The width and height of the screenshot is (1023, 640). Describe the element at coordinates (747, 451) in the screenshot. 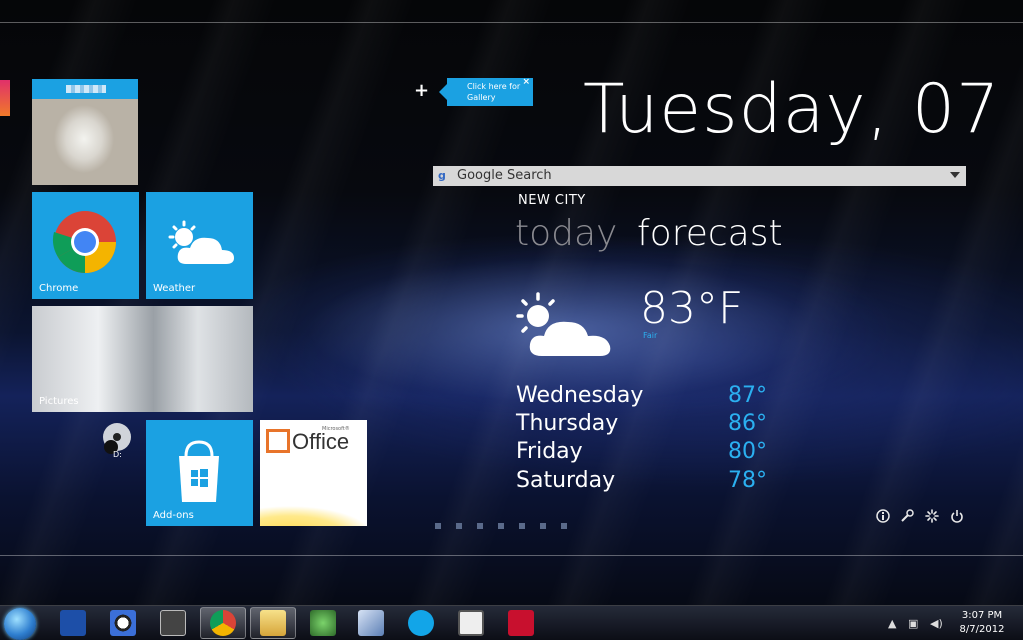

I see `forecast-temp: 80°` at that location.